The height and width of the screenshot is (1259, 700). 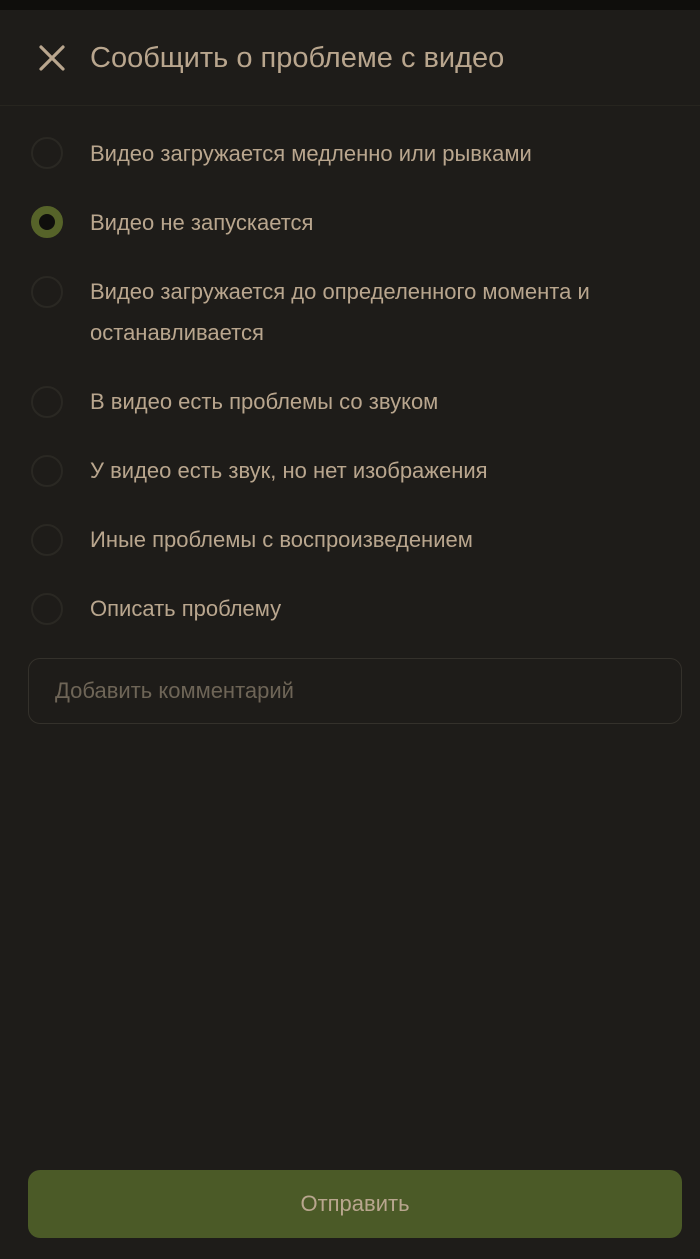 What do you see at coordinates (186, 608) in the screenshot?
I see `option-label: Описать проблему` at bounding box center [186, 608].